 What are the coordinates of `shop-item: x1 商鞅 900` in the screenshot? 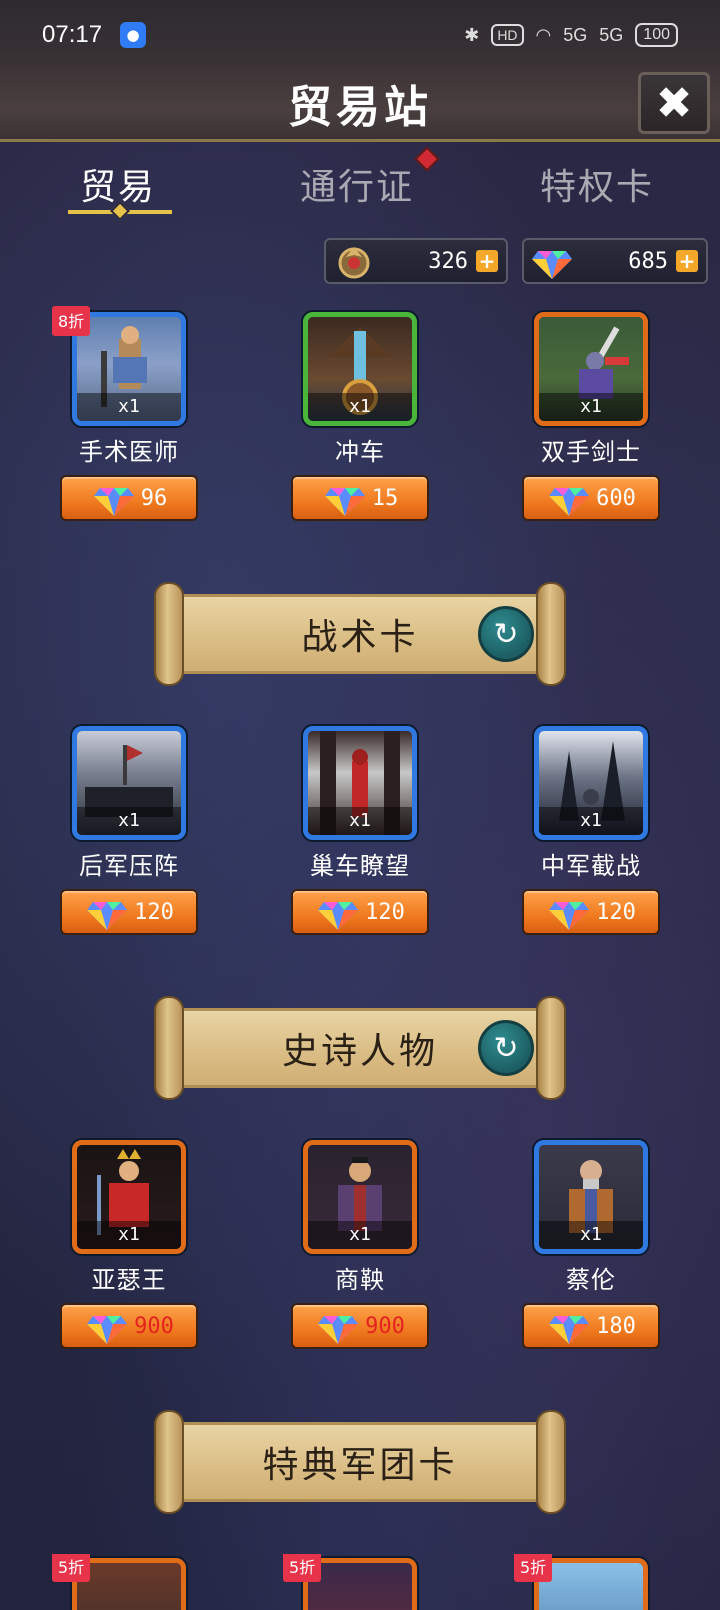 It's located at (360, 1244).